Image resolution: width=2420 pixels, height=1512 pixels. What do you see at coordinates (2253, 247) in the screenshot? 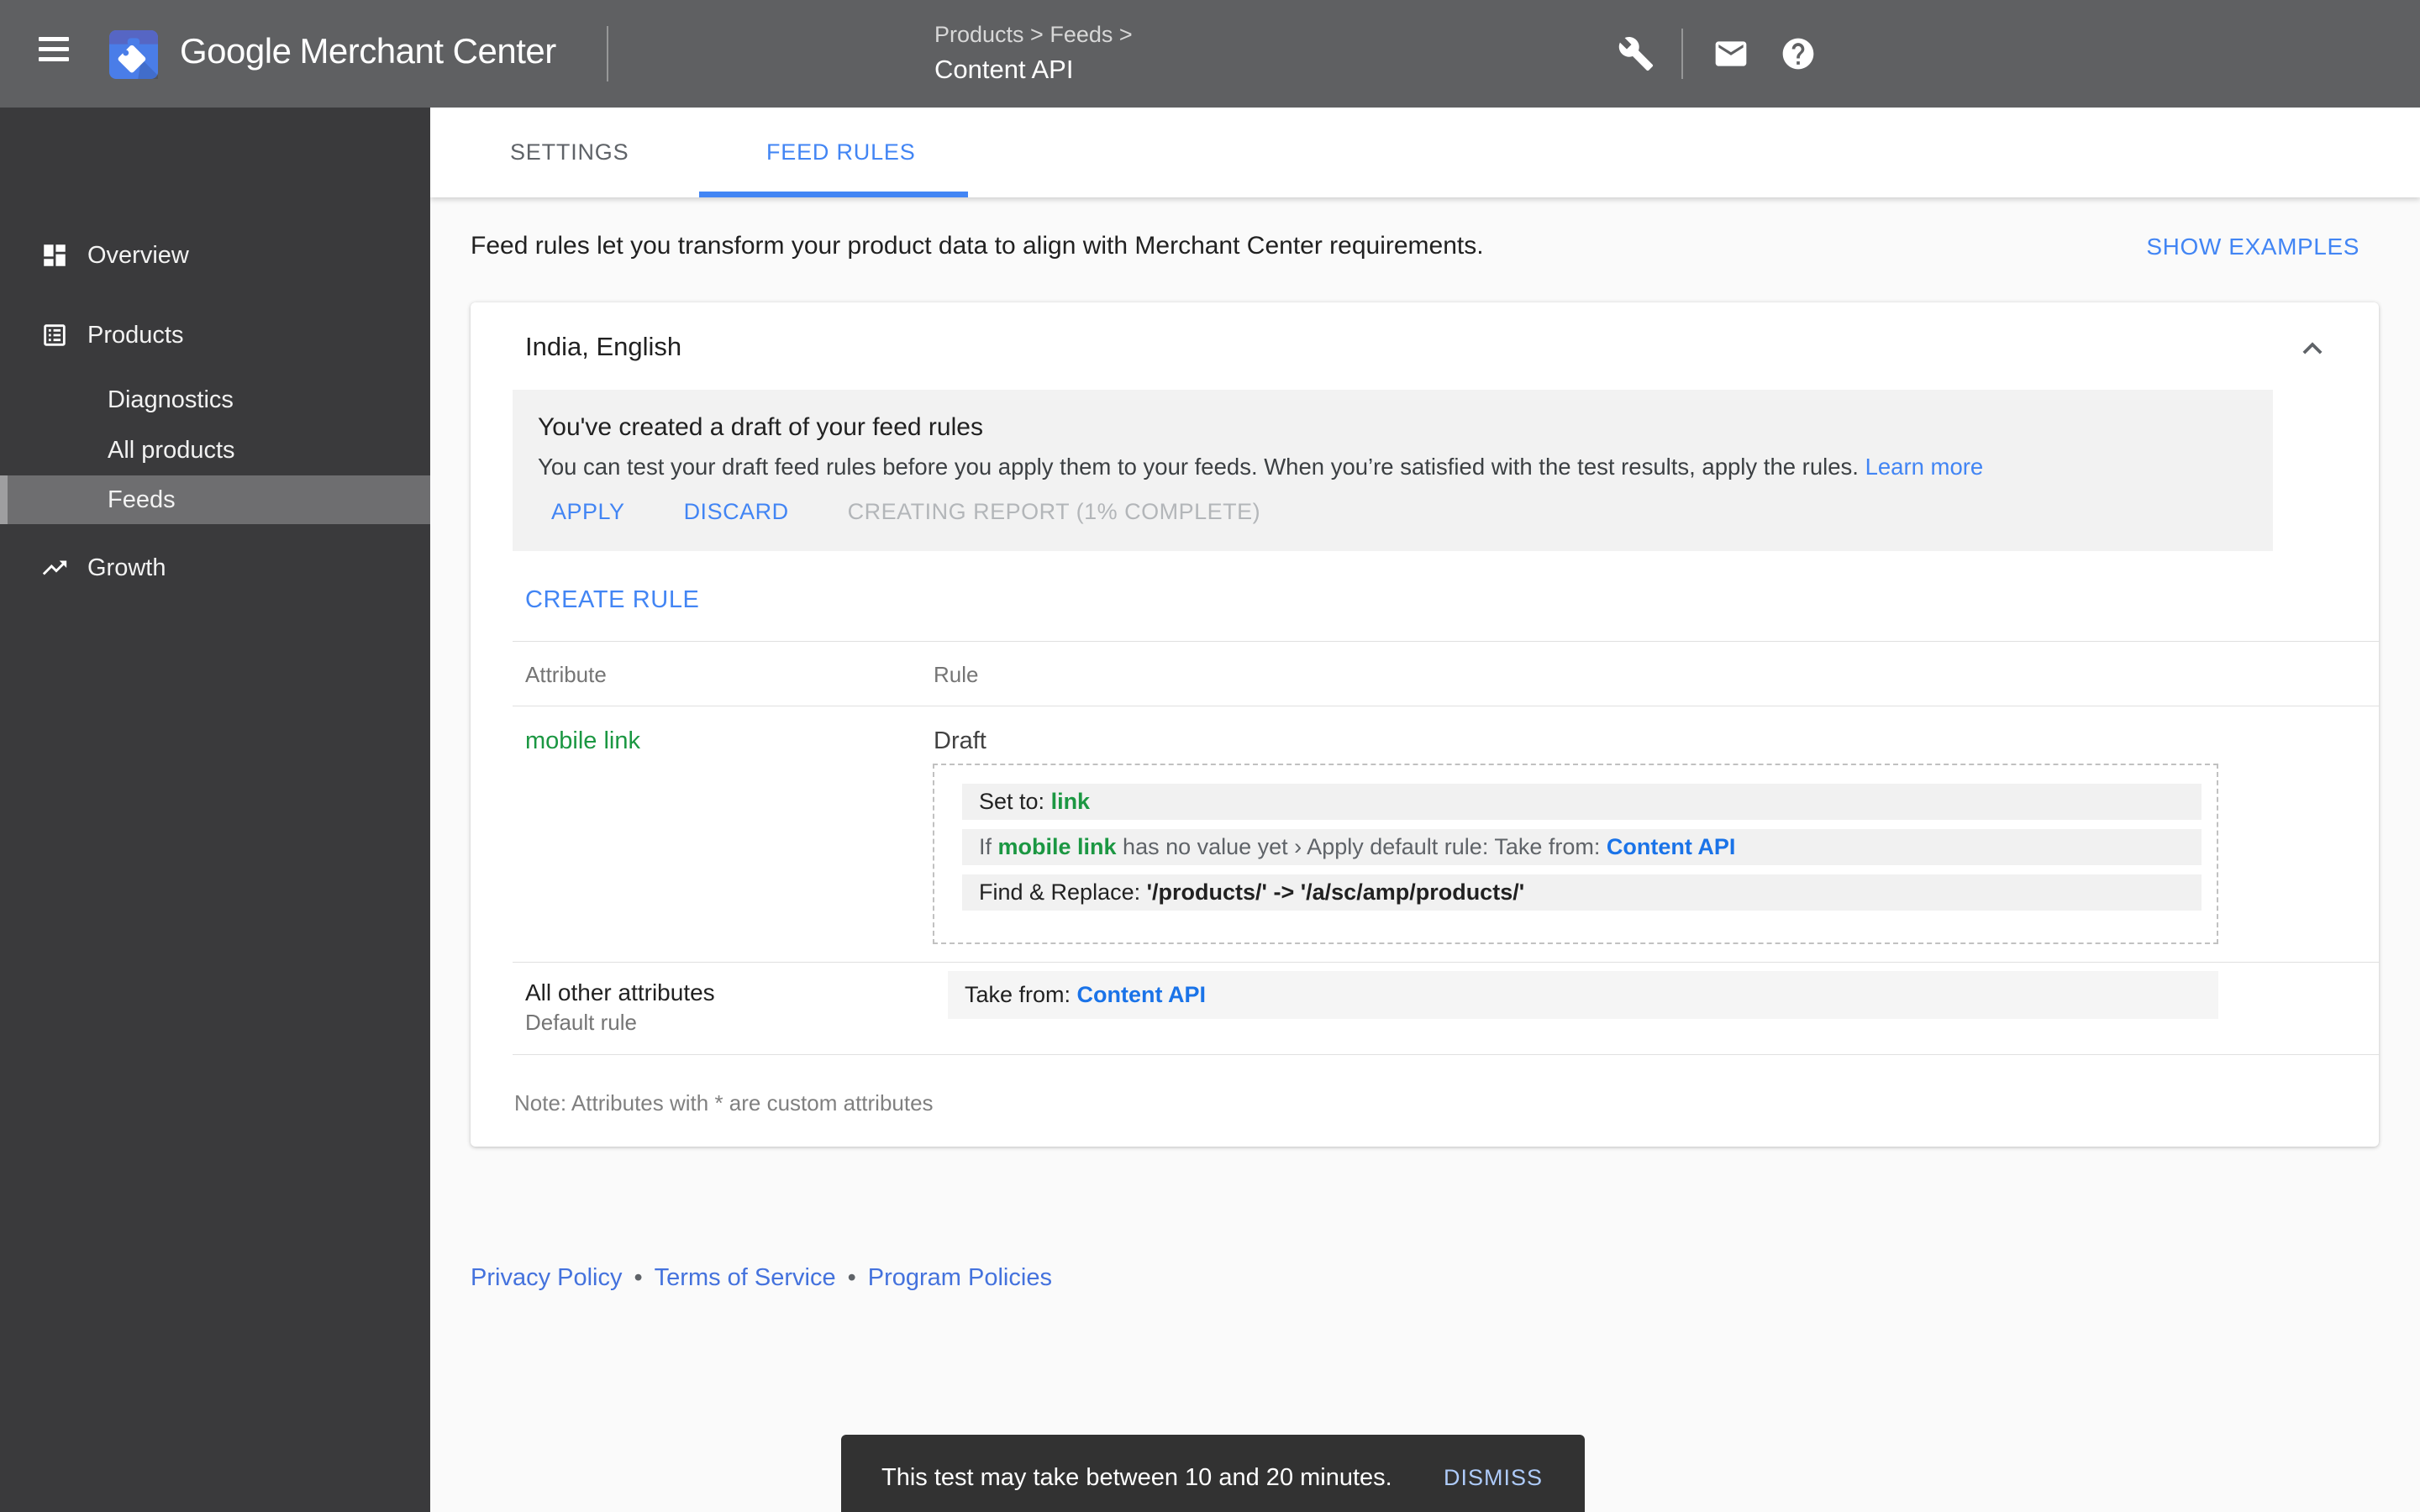
I see `show-examples-button: SHOW EXAMPLES` at bounding box center [2253, 247].